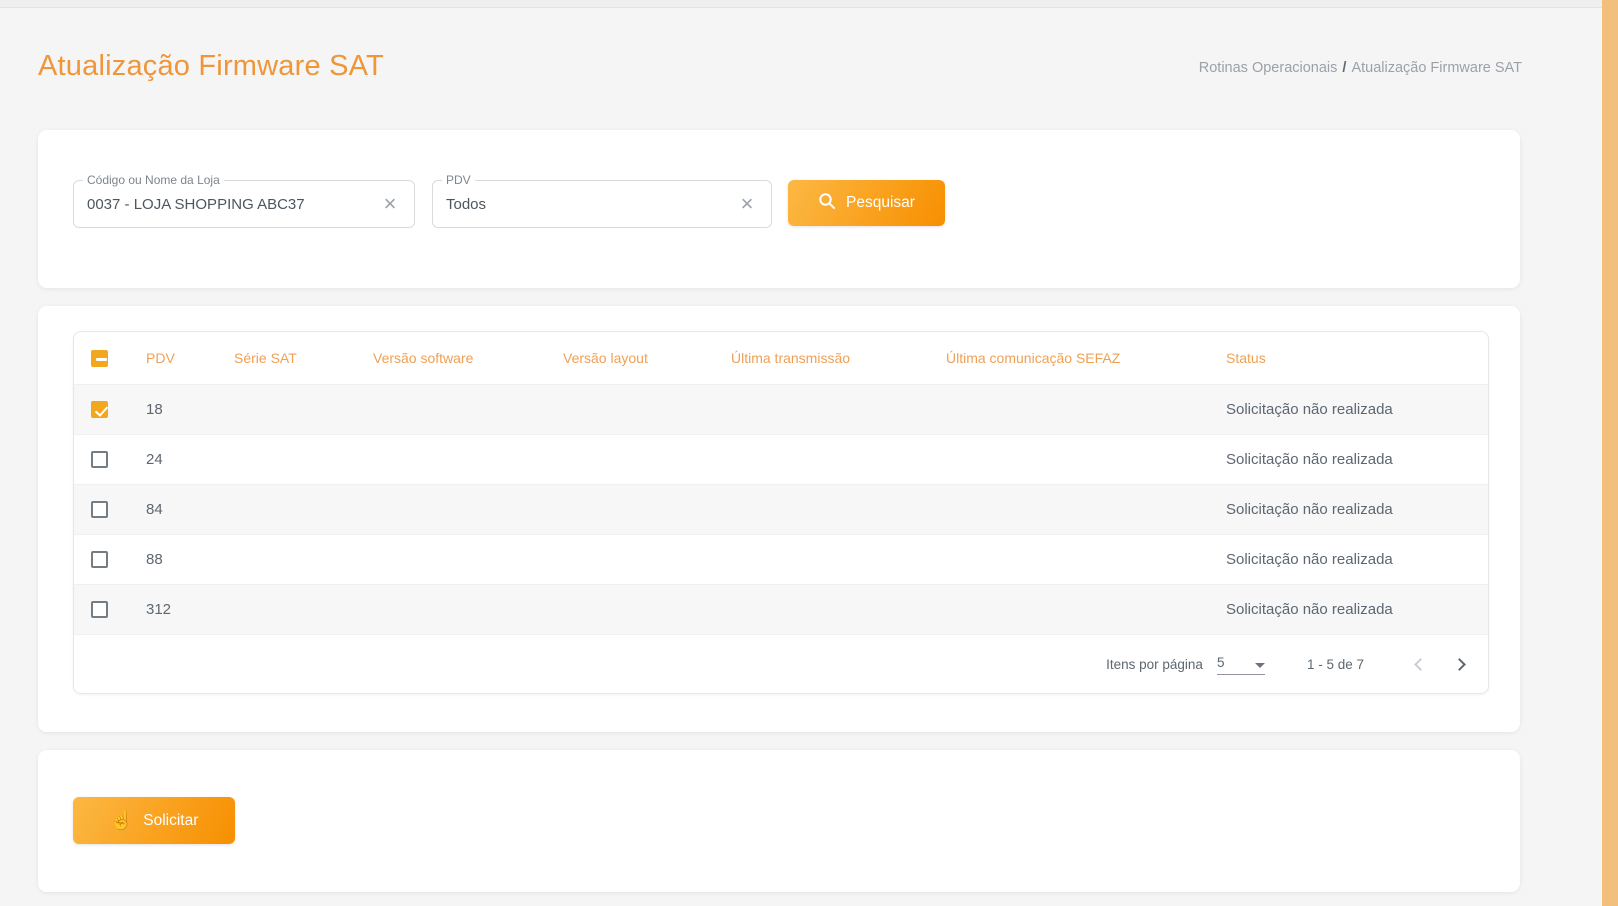 The width and height of the screenshot is (1618, 906). I want to click on cell-pdv: 88, so click(154, 559).